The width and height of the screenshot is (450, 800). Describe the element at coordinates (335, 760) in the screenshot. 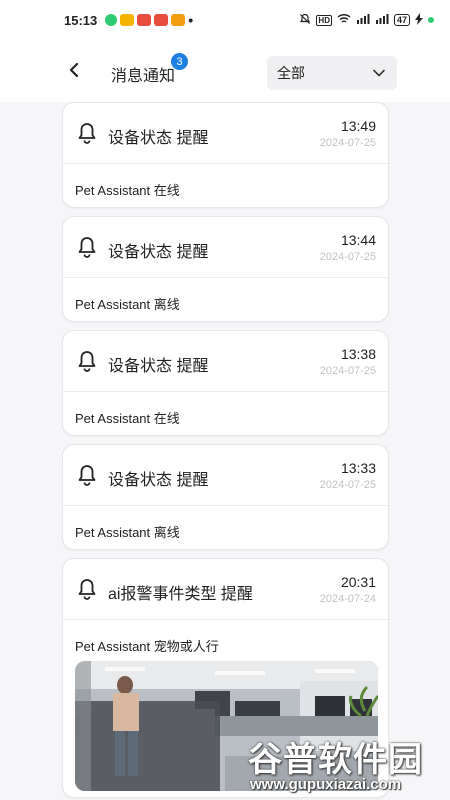

I see `watermark-text: 谷普软件园` at that location.